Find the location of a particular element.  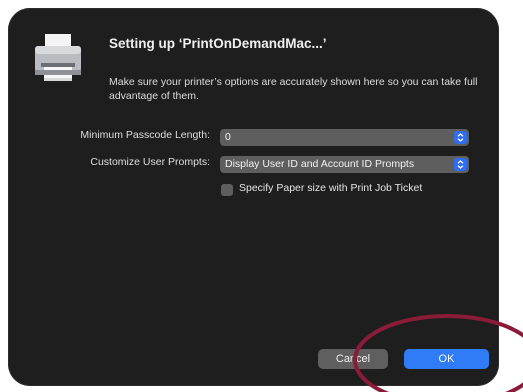

user-prompts-popup: Display User ID and Account ID Prompts is located at coordinates (344, 164).